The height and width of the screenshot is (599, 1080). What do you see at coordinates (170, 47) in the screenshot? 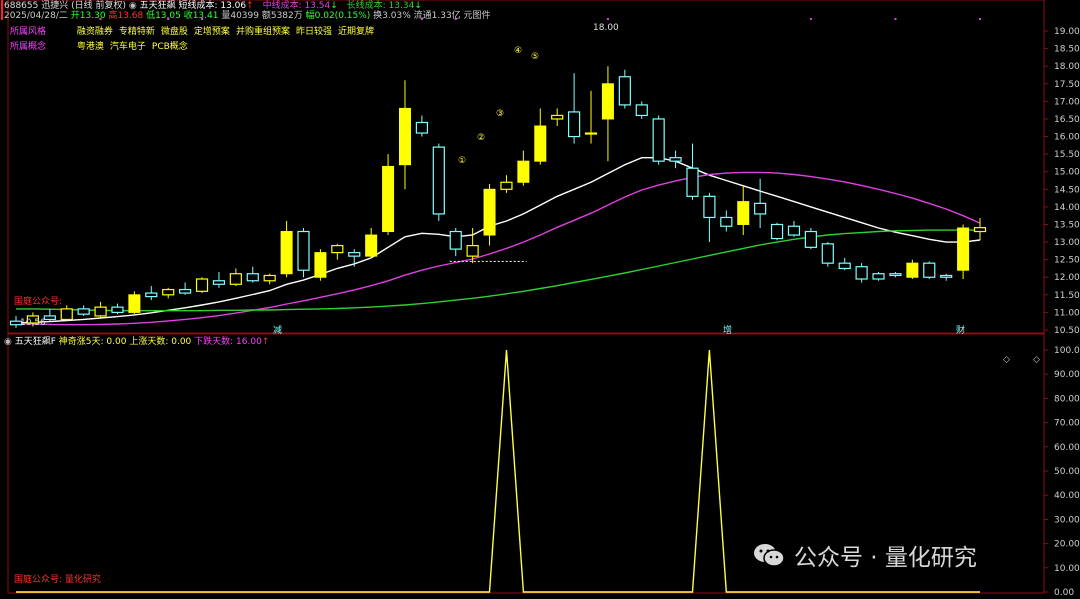
I see `concept-tag-2: PCB概念` at bounding box center [170, 47].